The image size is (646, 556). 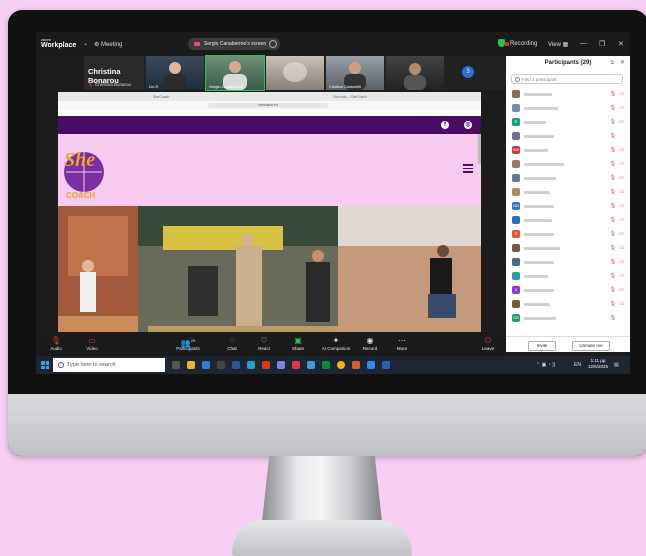 What do you see at coordinates (583, 43) in the screenshot?
I see `minimize-icon: —` at bounding box center [583, 43].